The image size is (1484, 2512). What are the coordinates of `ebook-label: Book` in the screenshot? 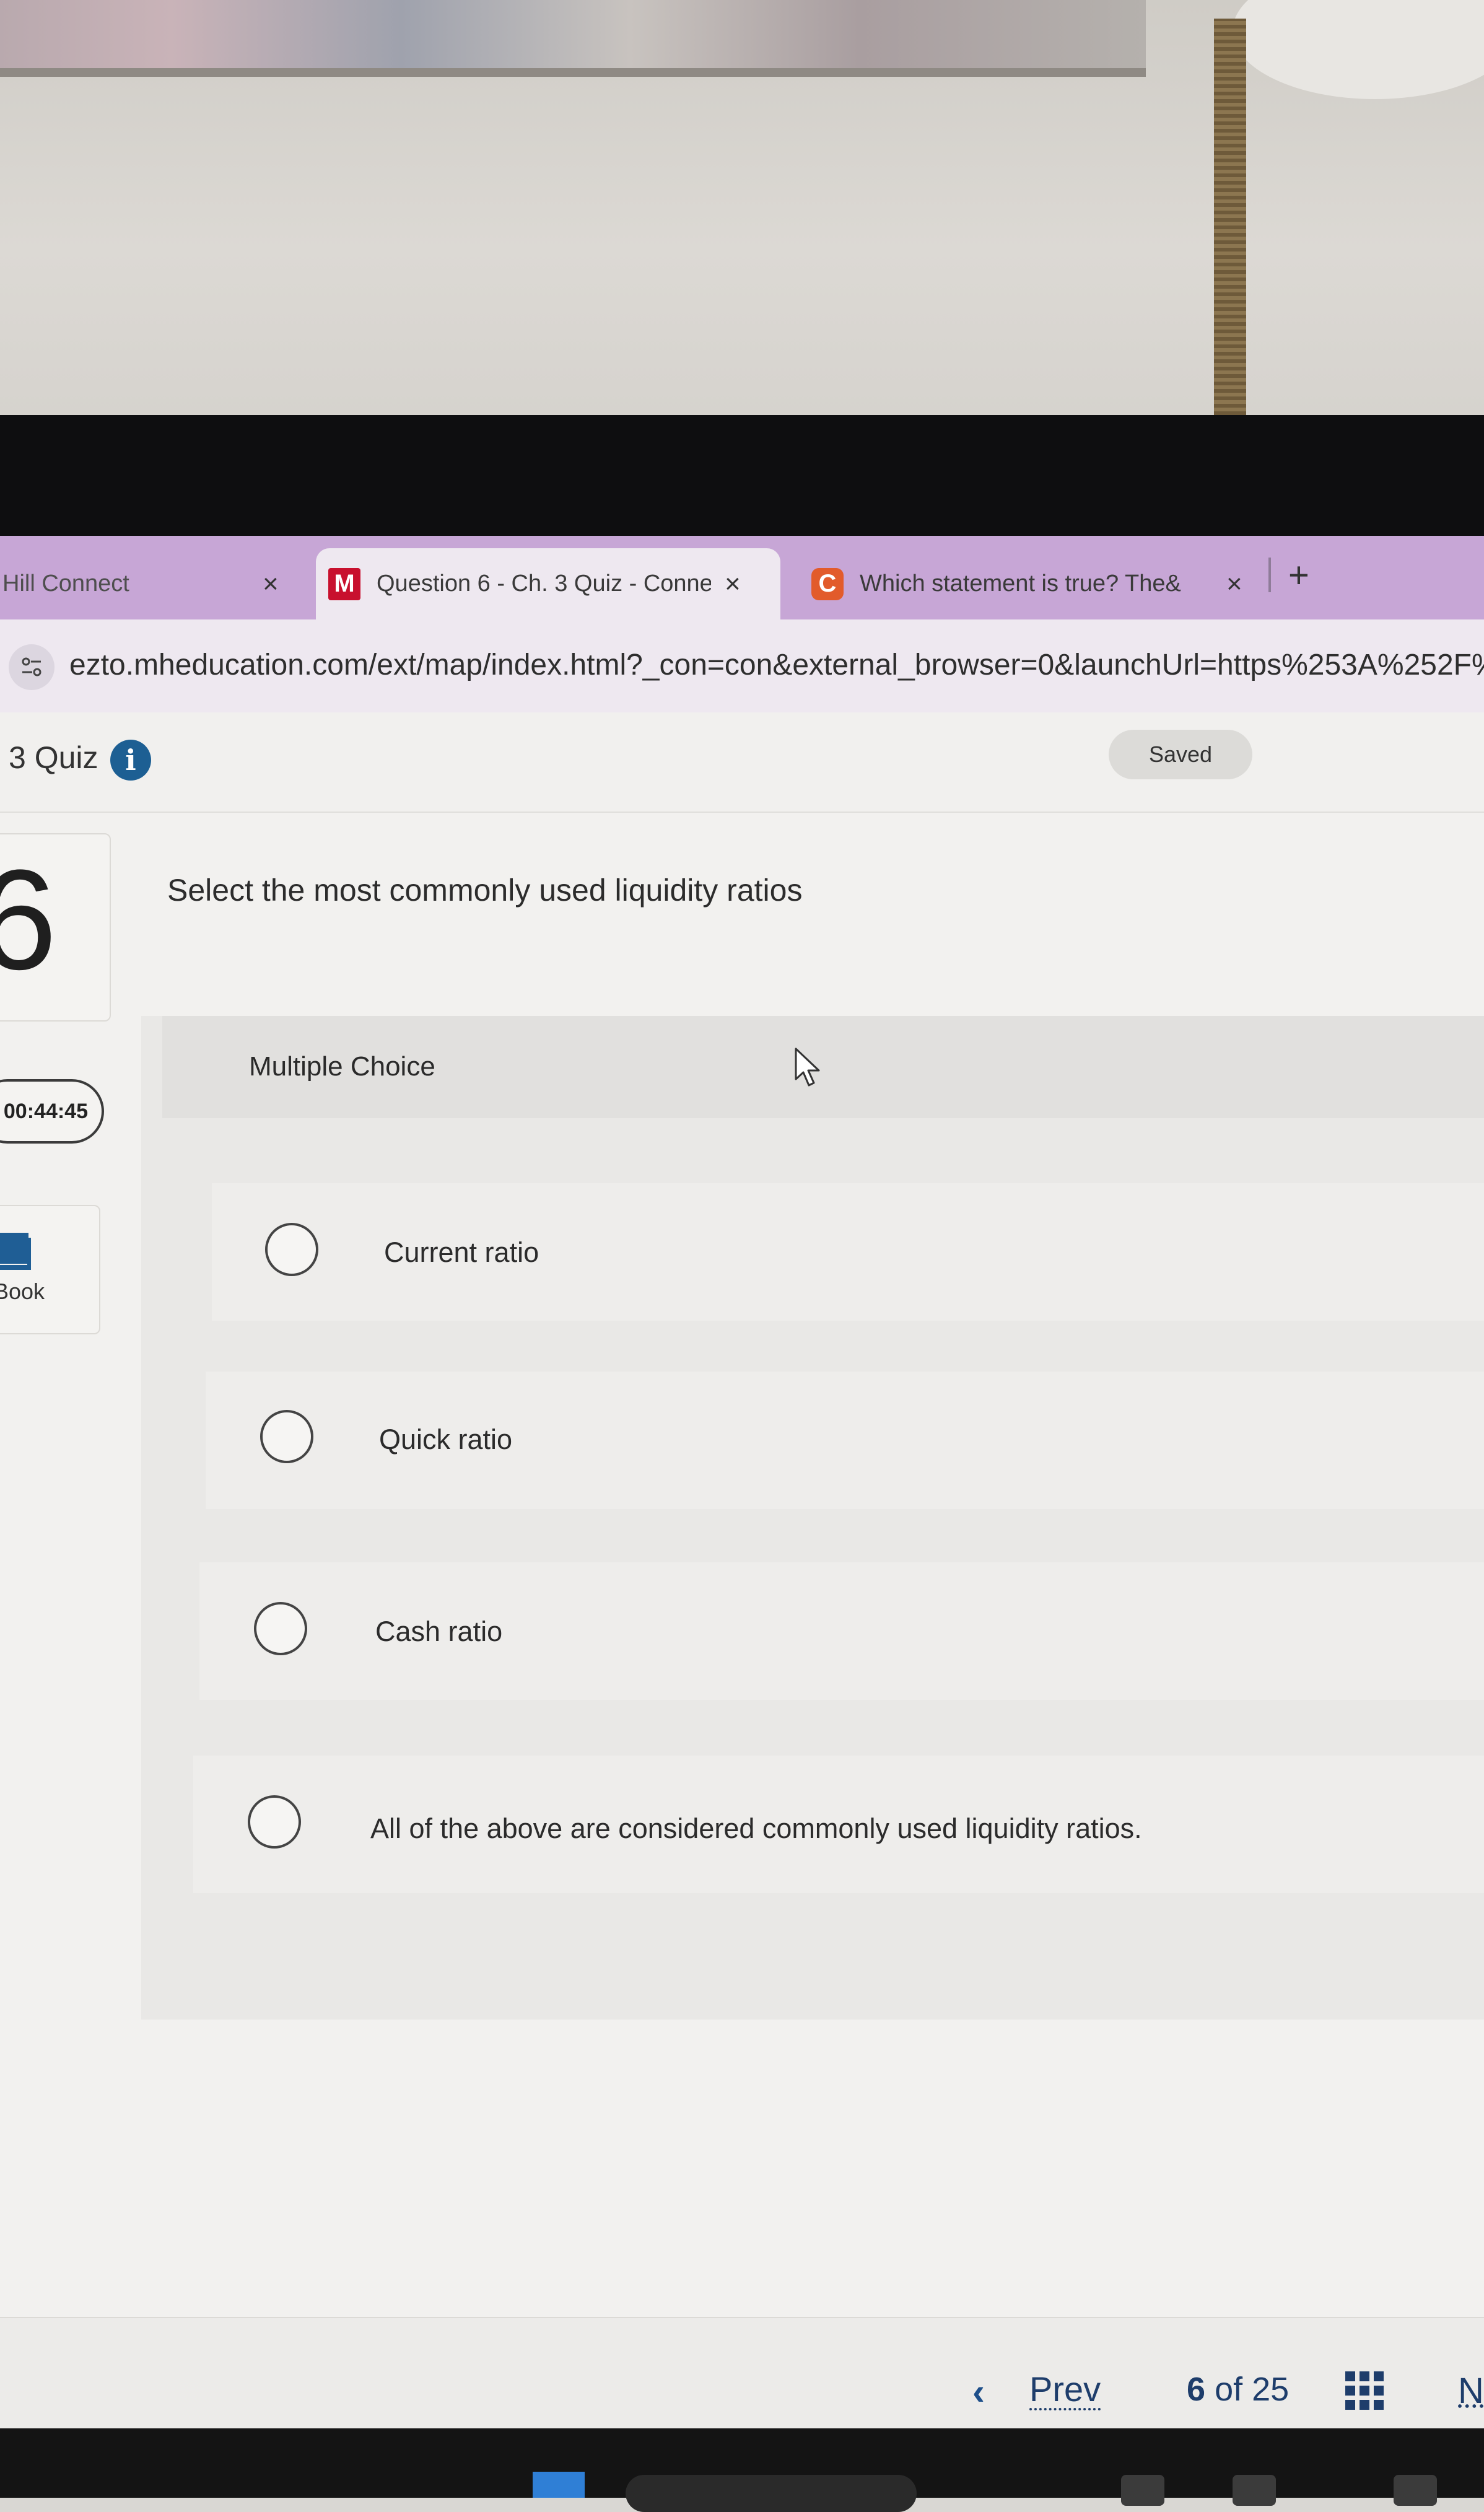 It's located at (22, 1291).